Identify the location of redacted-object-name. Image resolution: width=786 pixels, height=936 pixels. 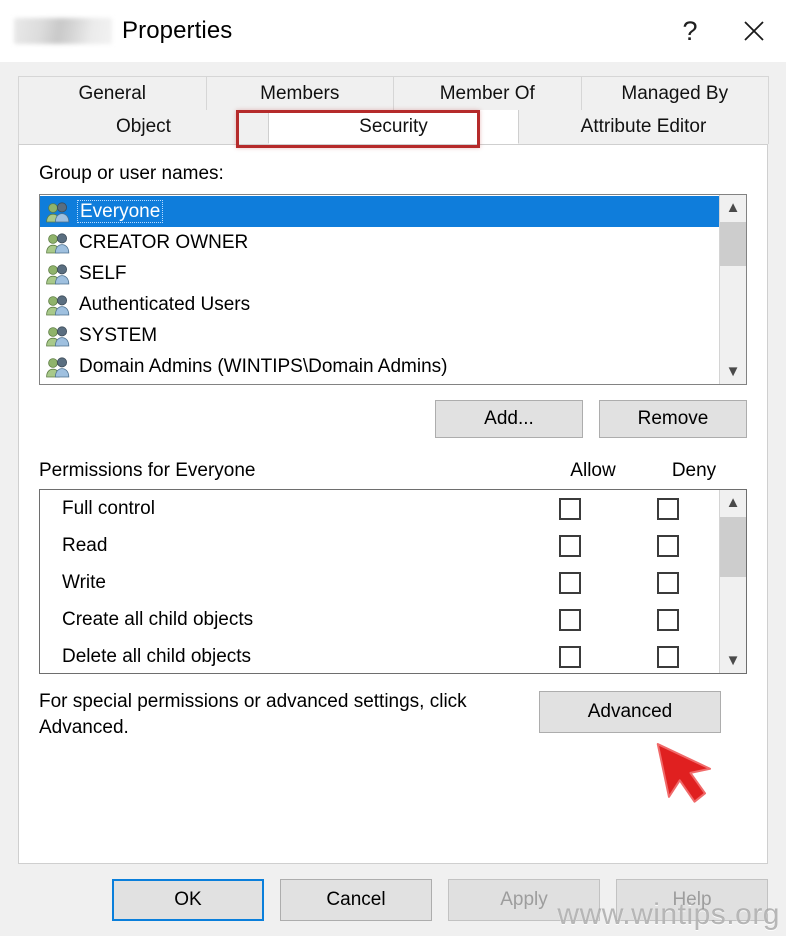
(63, 31).